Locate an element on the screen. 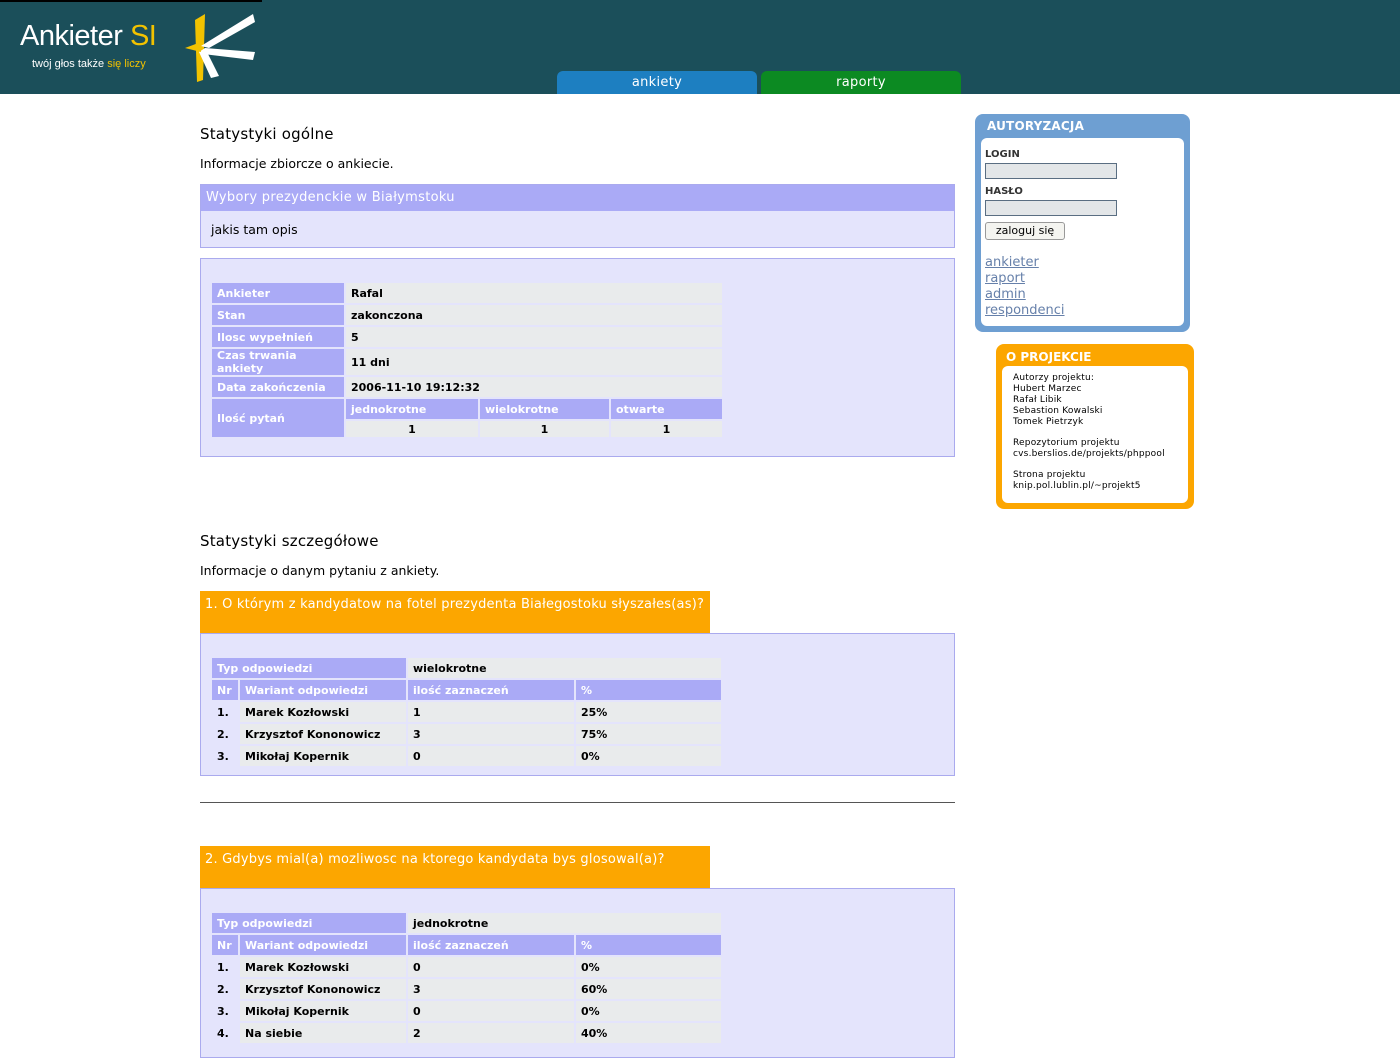 This screenshot has height=1058, width=1400. project-line: Strona projektu is located at coordinates (1049, 475).